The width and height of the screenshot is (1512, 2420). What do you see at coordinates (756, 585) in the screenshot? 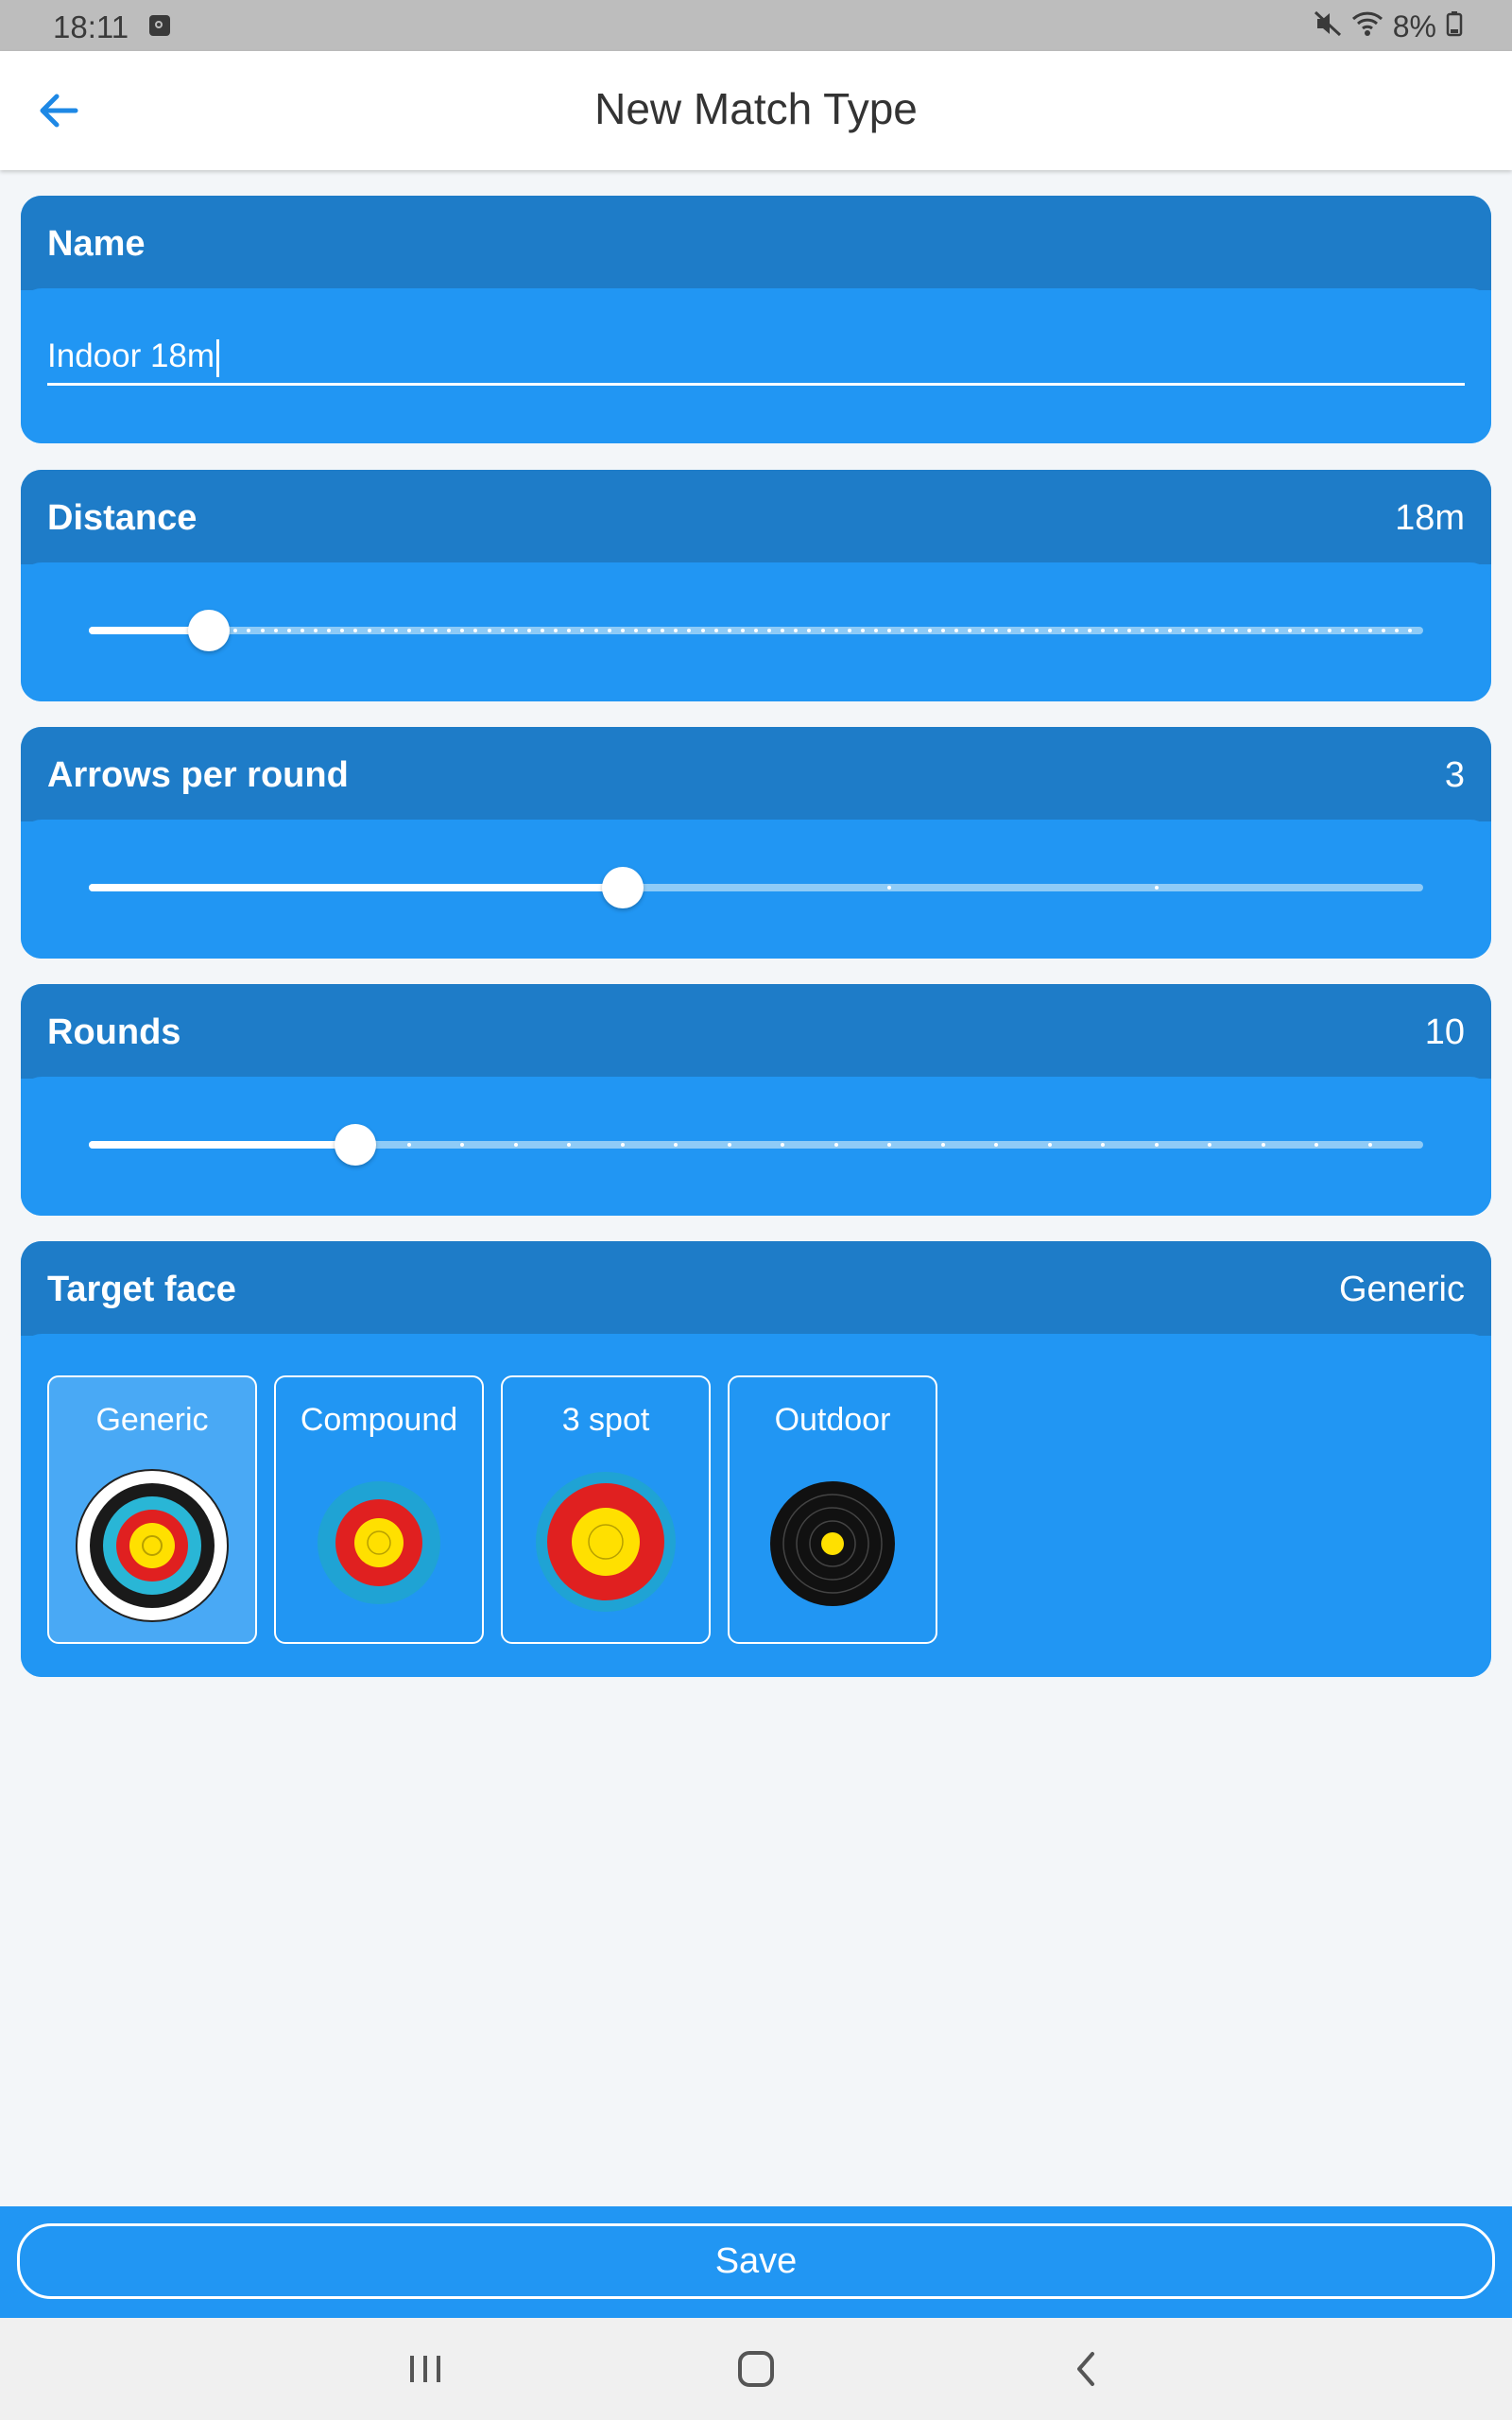
I see `distance-card: Distance 18m` at bounding box center [756, 585].